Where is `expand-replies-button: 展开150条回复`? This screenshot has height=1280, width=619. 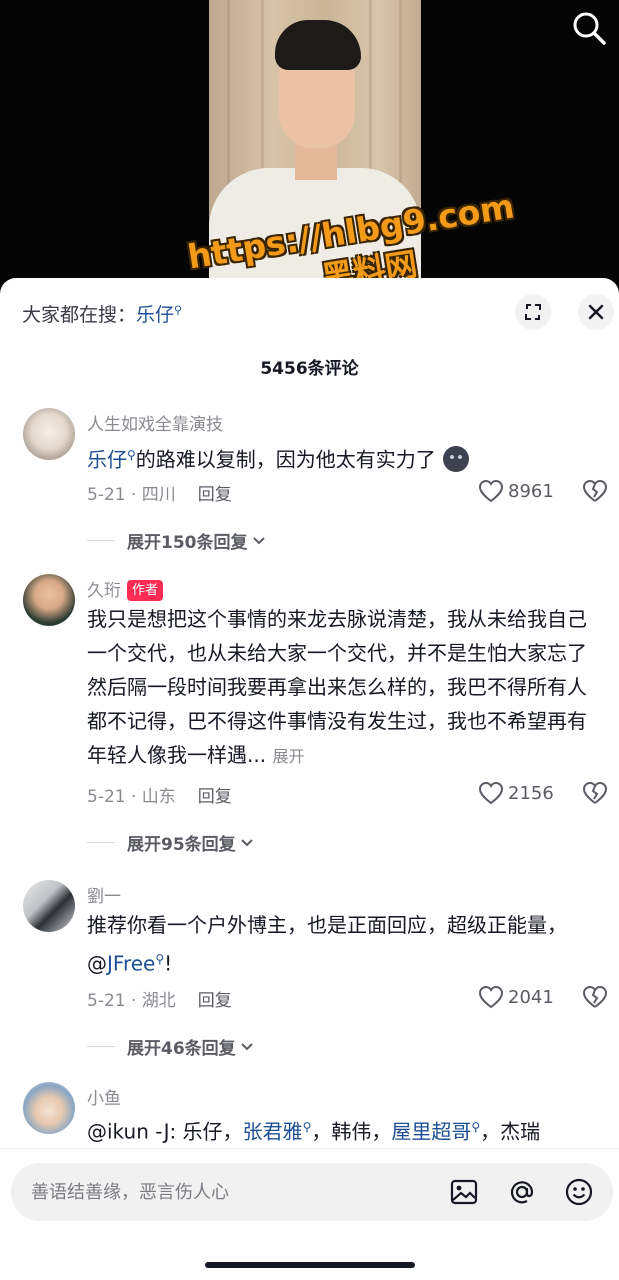
expand-replies-button: 展开150条回复 is located at coordinates (177, 540).